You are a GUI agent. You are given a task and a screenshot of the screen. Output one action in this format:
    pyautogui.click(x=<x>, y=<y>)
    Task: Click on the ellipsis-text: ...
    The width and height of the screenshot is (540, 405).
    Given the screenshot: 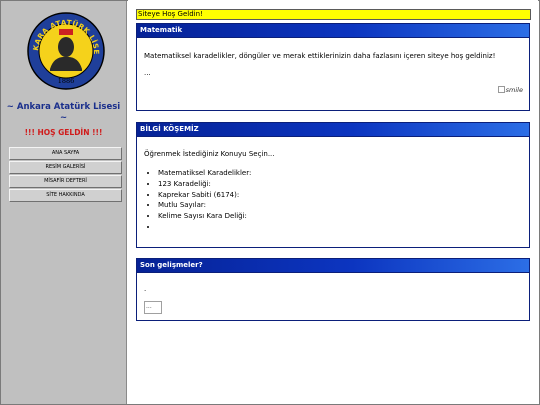 What is the action you would take?
    pyautogui.click(x=147, y=73)
    